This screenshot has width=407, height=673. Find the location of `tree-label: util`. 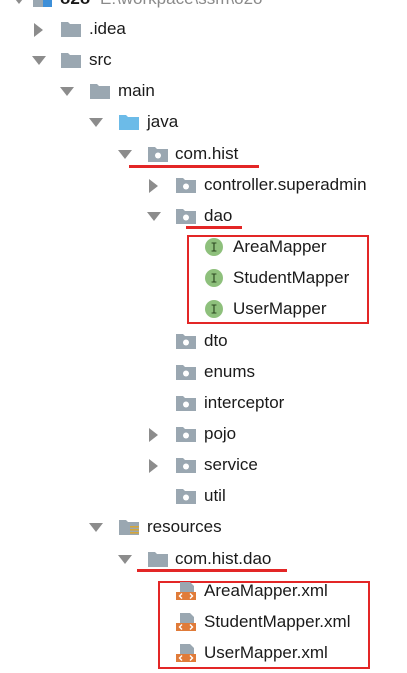

tree-label: util is located at coordinates (215, 495).